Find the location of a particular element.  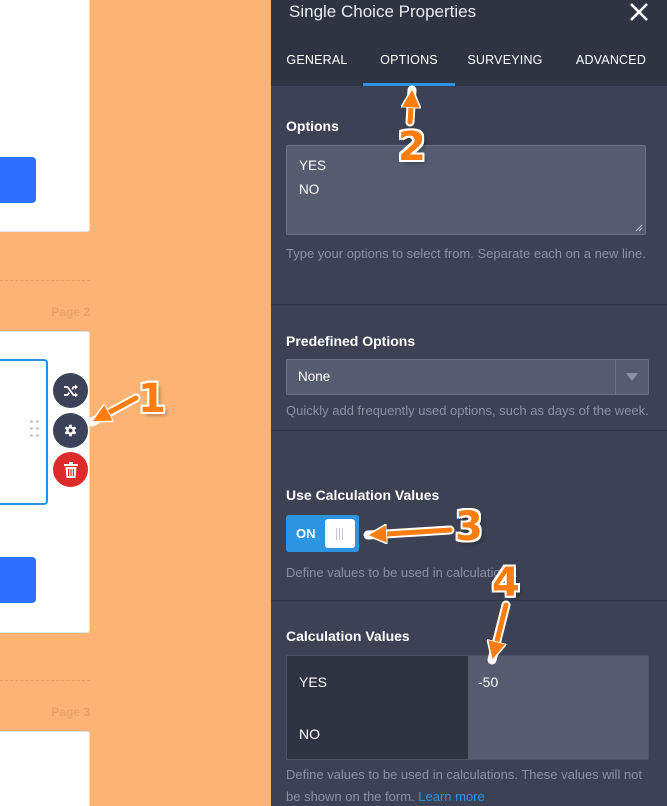

annotation-number: 1 is located at coordinates (152, 399).